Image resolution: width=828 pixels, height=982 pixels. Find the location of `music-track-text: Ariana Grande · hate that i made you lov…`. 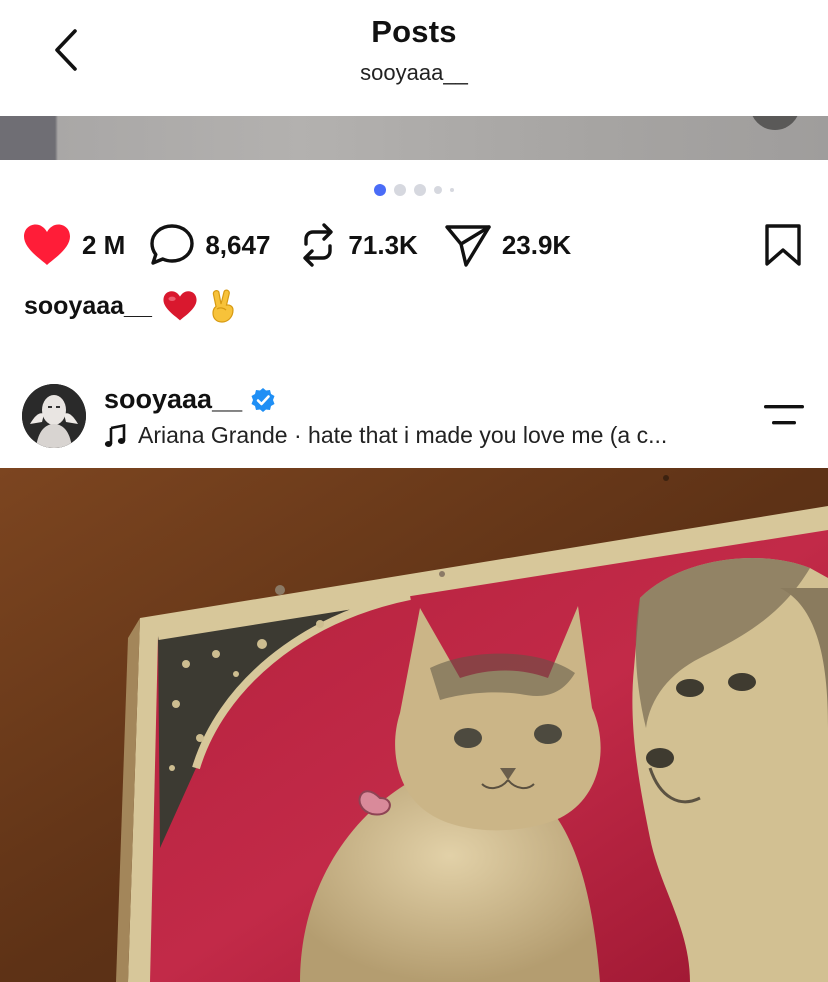

music-track-text: Ariana Grande · hate that i made you lov… is located at coordinates (403, 435).